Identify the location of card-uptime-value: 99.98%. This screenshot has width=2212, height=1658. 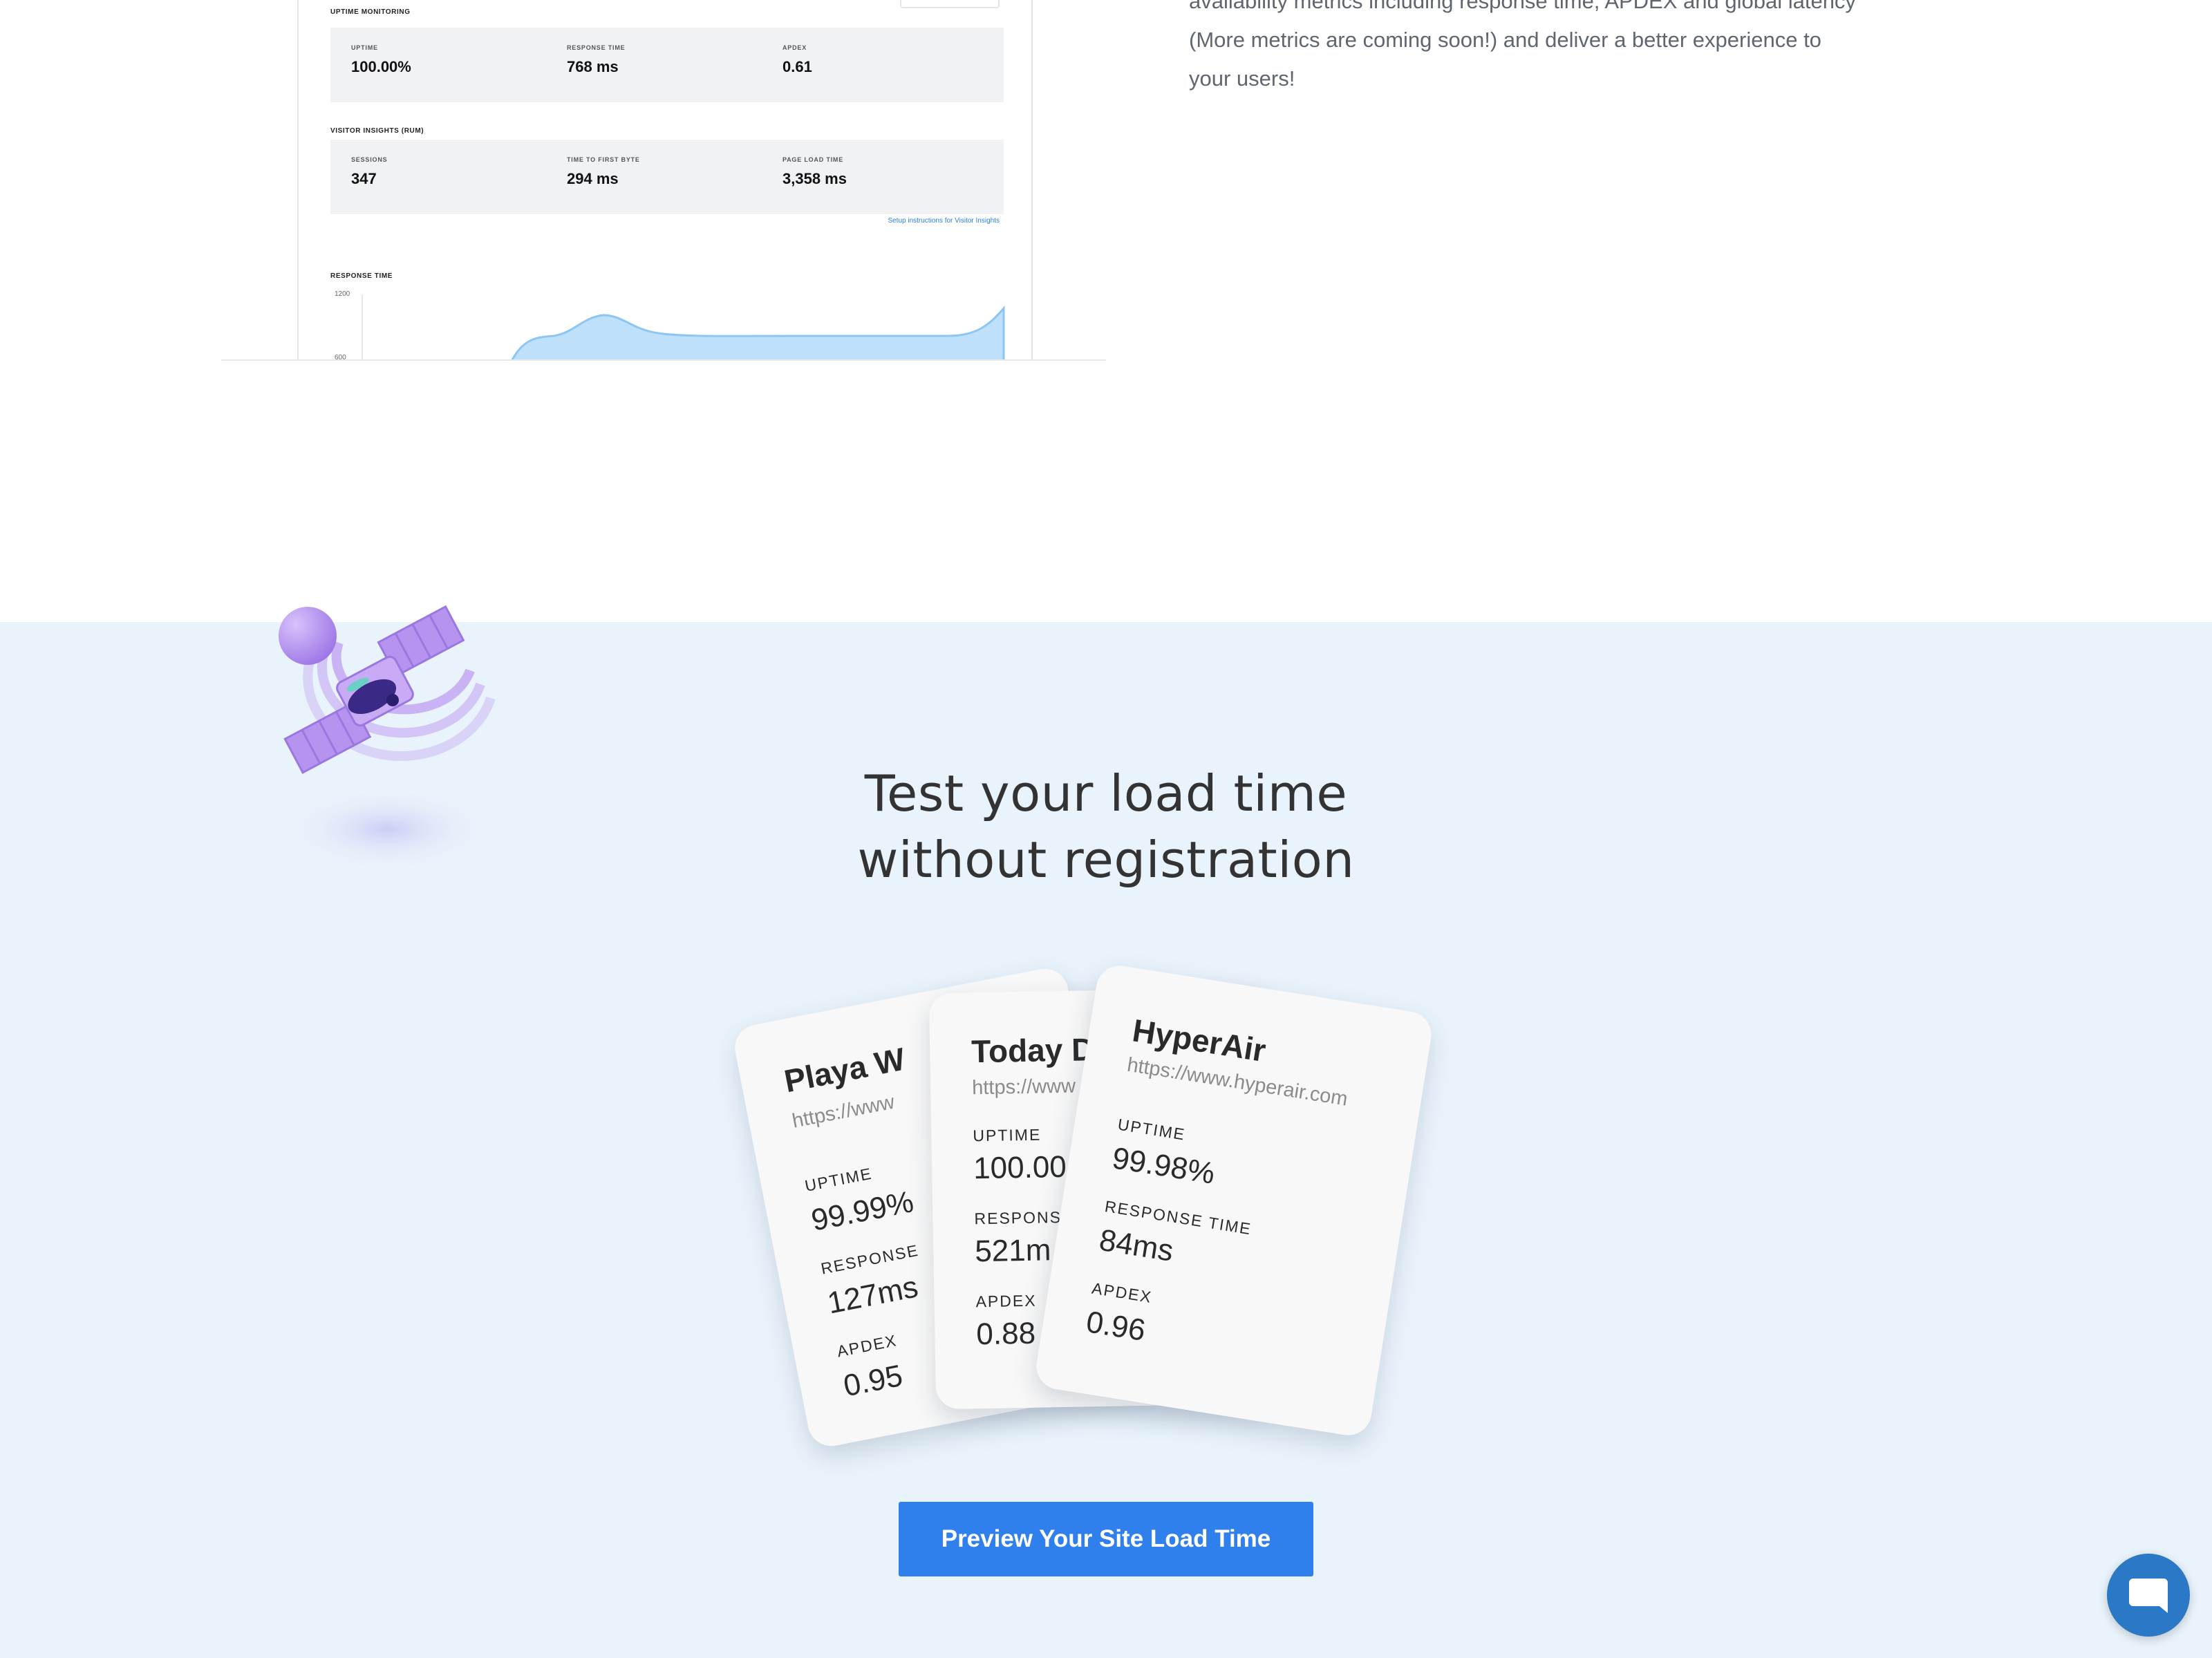
(1163, 1166).